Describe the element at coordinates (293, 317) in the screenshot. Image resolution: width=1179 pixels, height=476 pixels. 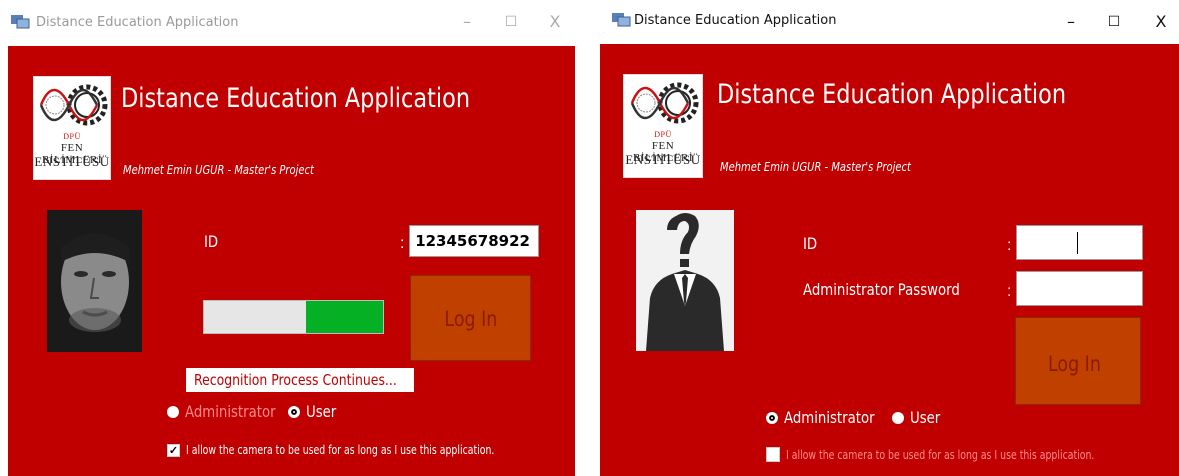
I see `recognition-progress-bar` at that location.